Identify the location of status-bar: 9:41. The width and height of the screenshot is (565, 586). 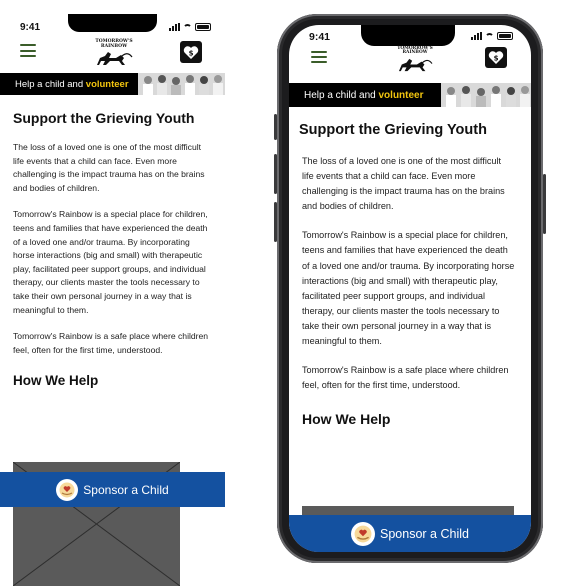
(112, 17).